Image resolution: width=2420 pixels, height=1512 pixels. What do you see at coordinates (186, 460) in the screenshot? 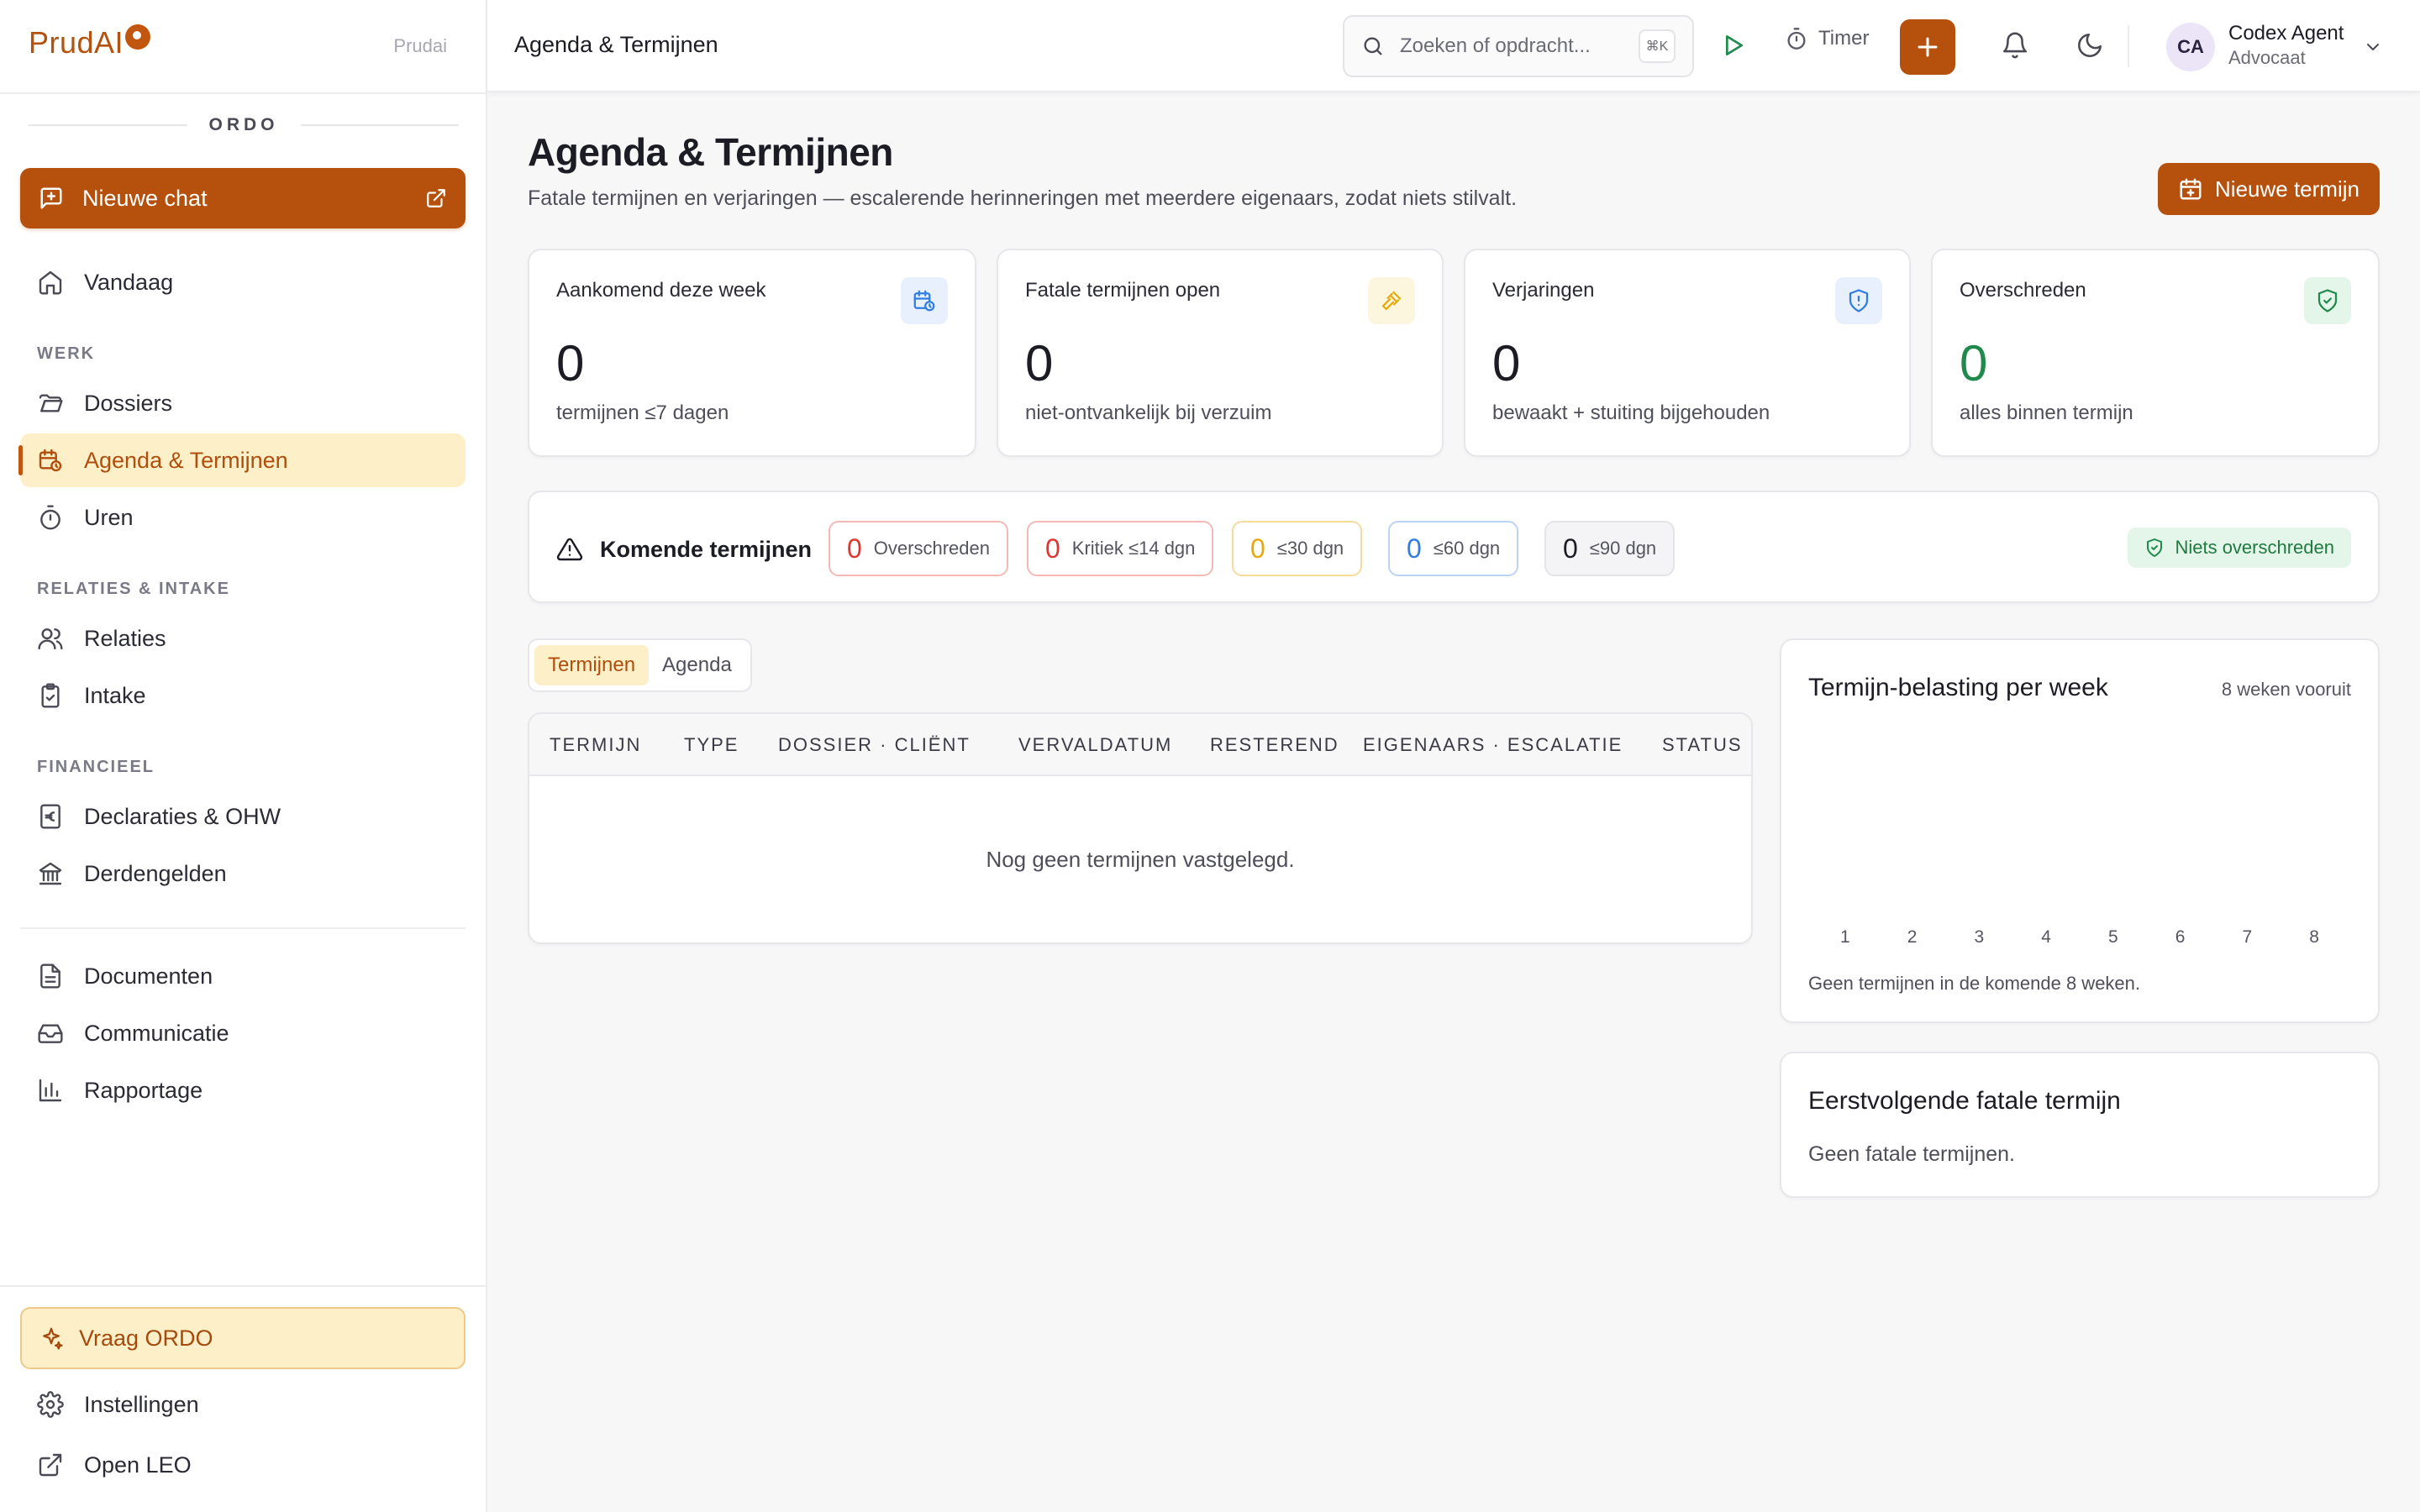
I see `sidebar-item-label: Agenda & Termijnen` at bounding box center [186, 460].